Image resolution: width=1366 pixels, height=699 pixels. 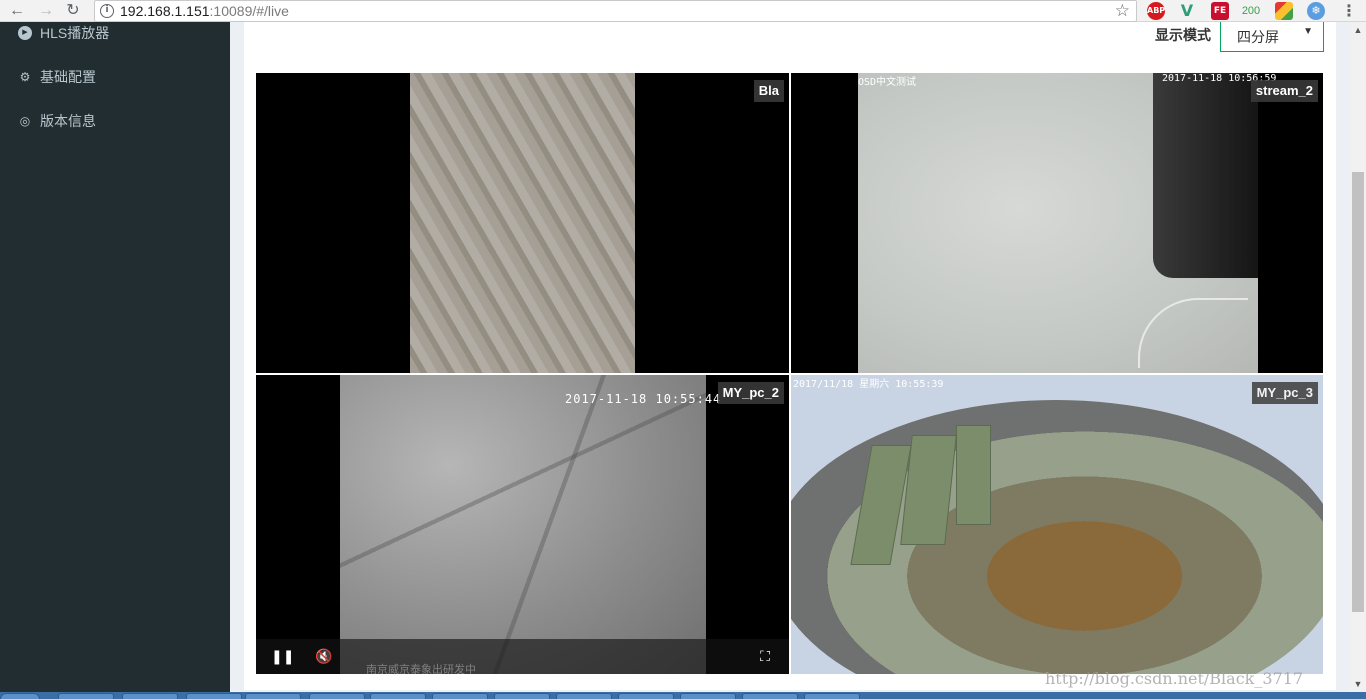 What do you see at coordinates (282, 656) in the screenshot?
I see `pause-icon: ❚❚` at bounding box center [282, 656].